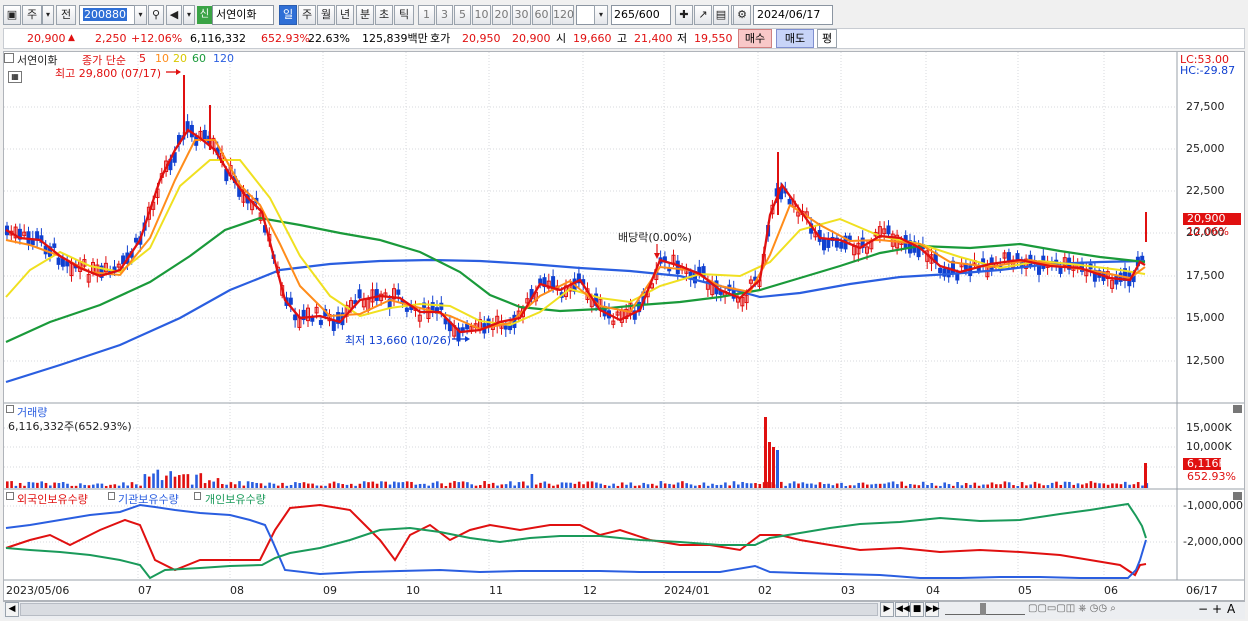 The width and height of the screenshot is (1248, 621). Describe the element at coordinates (1072, 608) in the screenshot. I see `panel-layout-icons: ▢▢▭▢◫ ⎈ ◷◷ ⌕` at that location.